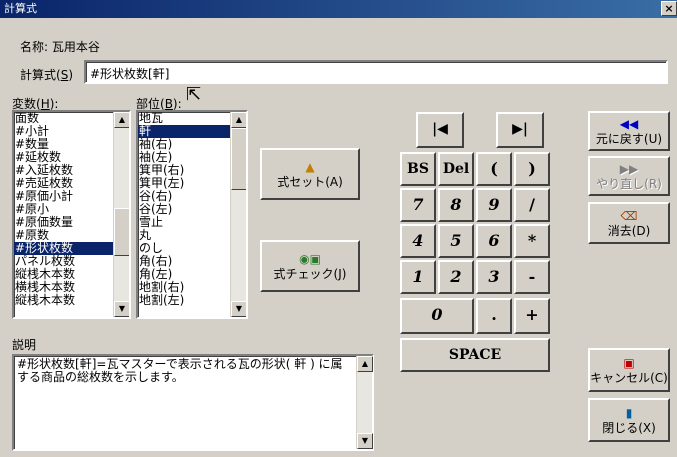 Image resolution: width=677 pixels, height=457 pixels. I want to click on mouse-cursor-icon: ⇱, so click(194, 94).